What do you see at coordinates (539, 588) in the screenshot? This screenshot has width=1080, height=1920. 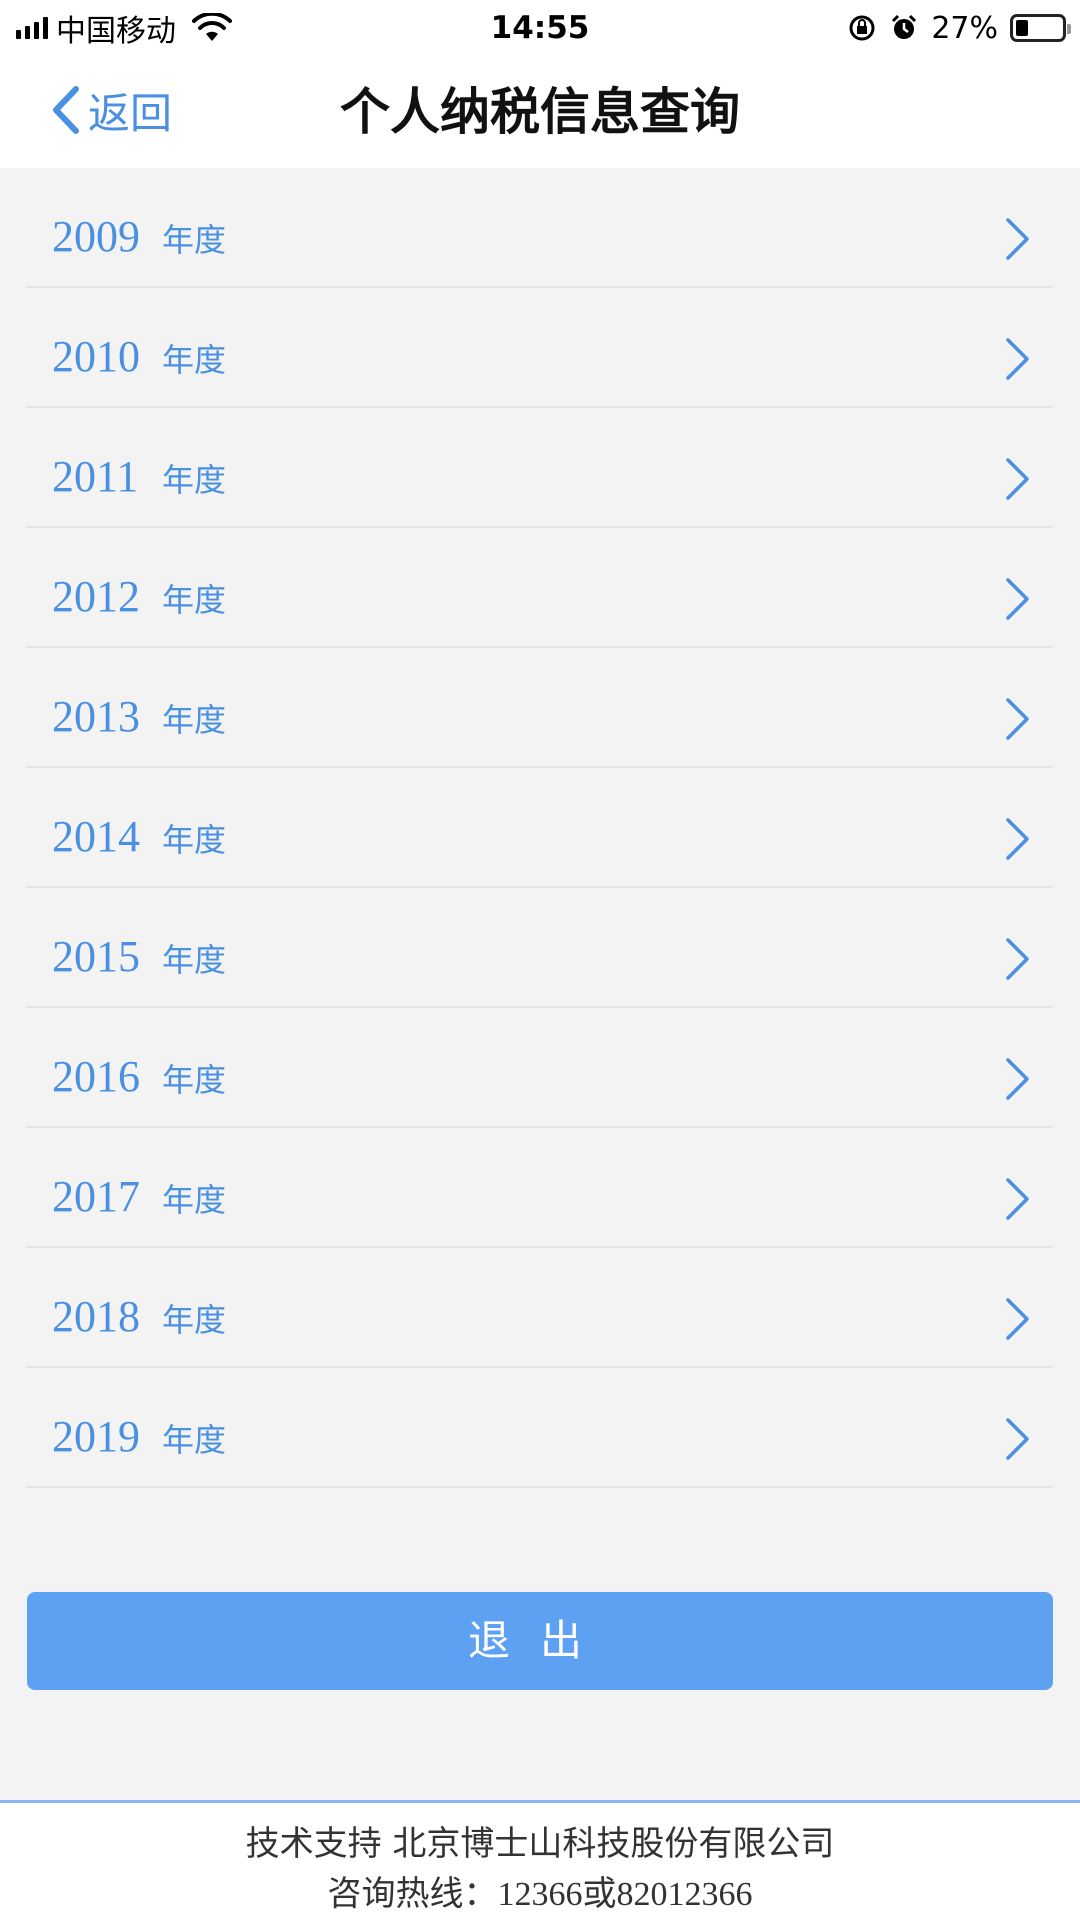 I see `year-row: 2012 年度` at bounding box center [539, 588].